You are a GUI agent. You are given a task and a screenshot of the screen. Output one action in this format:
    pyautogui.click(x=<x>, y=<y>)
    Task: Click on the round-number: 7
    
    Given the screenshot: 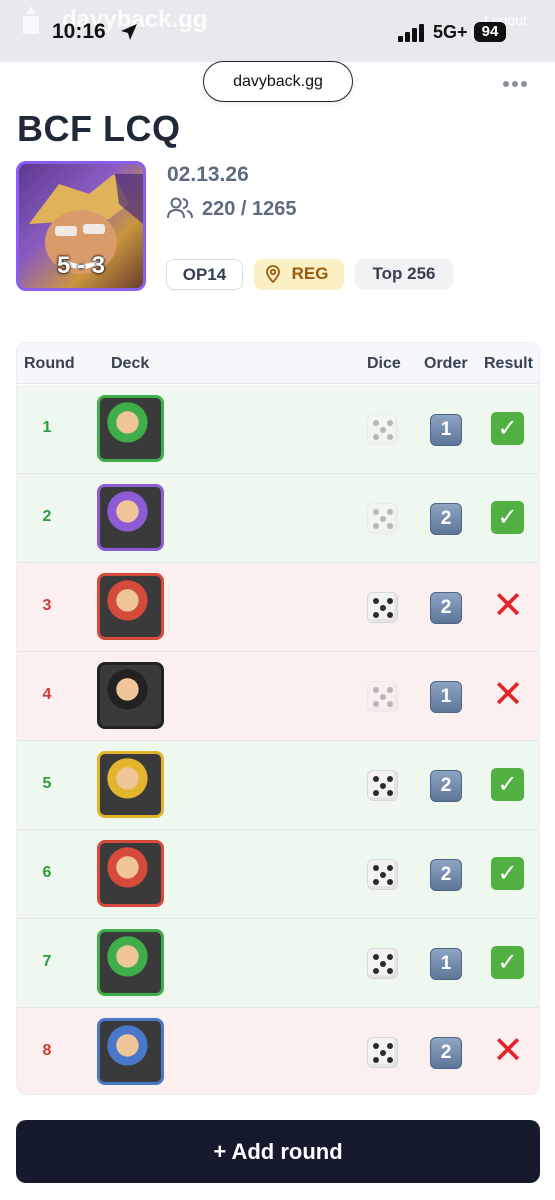 What is the action you would take?
    pyautogui.click(x=47, y=961)
    